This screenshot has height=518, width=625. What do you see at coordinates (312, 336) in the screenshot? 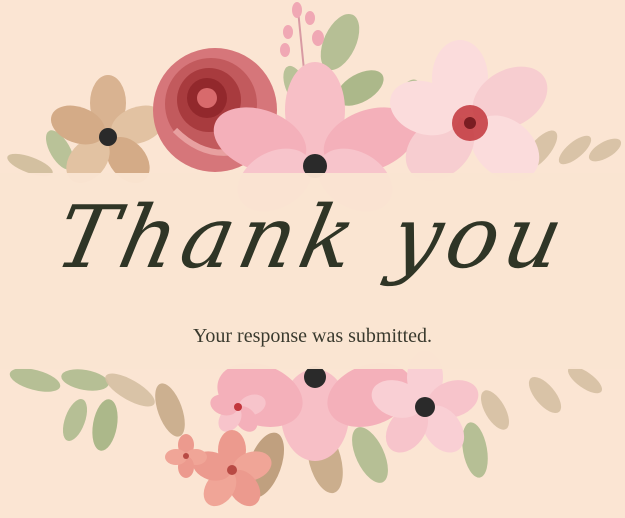
I see `submission-message: Your response was submitted.` at bounding box center [312, 336].